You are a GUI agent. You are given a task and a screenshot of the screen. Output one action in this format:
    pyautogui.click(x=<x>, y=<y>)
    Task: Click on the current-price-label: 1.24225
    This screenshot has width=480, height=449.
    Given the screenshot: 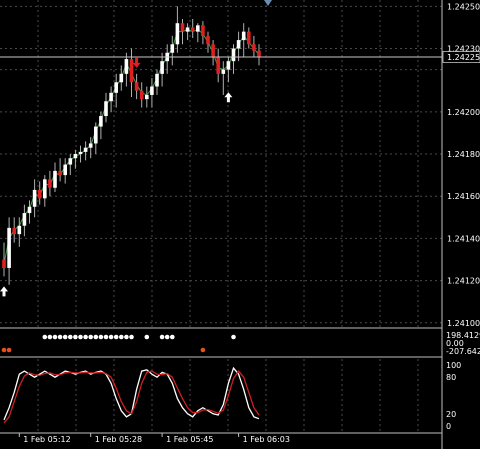 What is the action you would take?
    pyautogui.click(x=463, y=57)
    